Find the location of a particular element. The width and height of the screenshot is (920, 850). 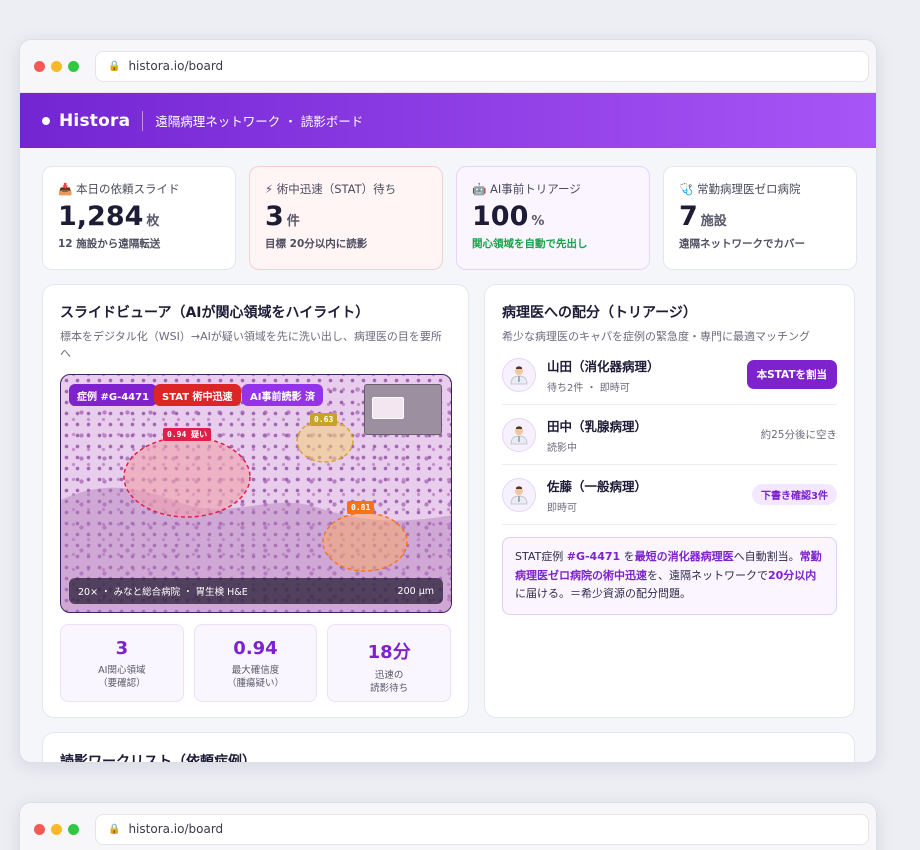

roi-high is located at coordinates (187, 477).